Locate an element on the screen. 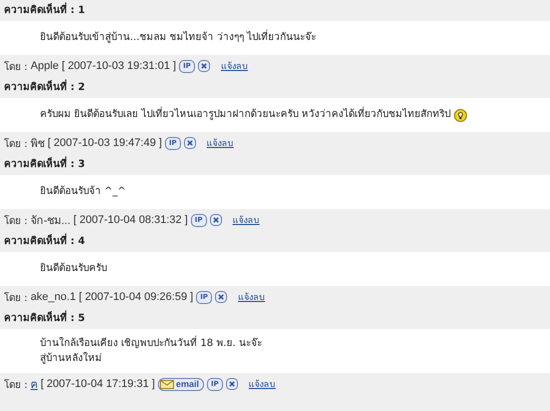 The width and height of the screenshot is (550, 411). timestamp: [ 2007-10-03 19:31:01 ] is located at coordinates (119, 66).